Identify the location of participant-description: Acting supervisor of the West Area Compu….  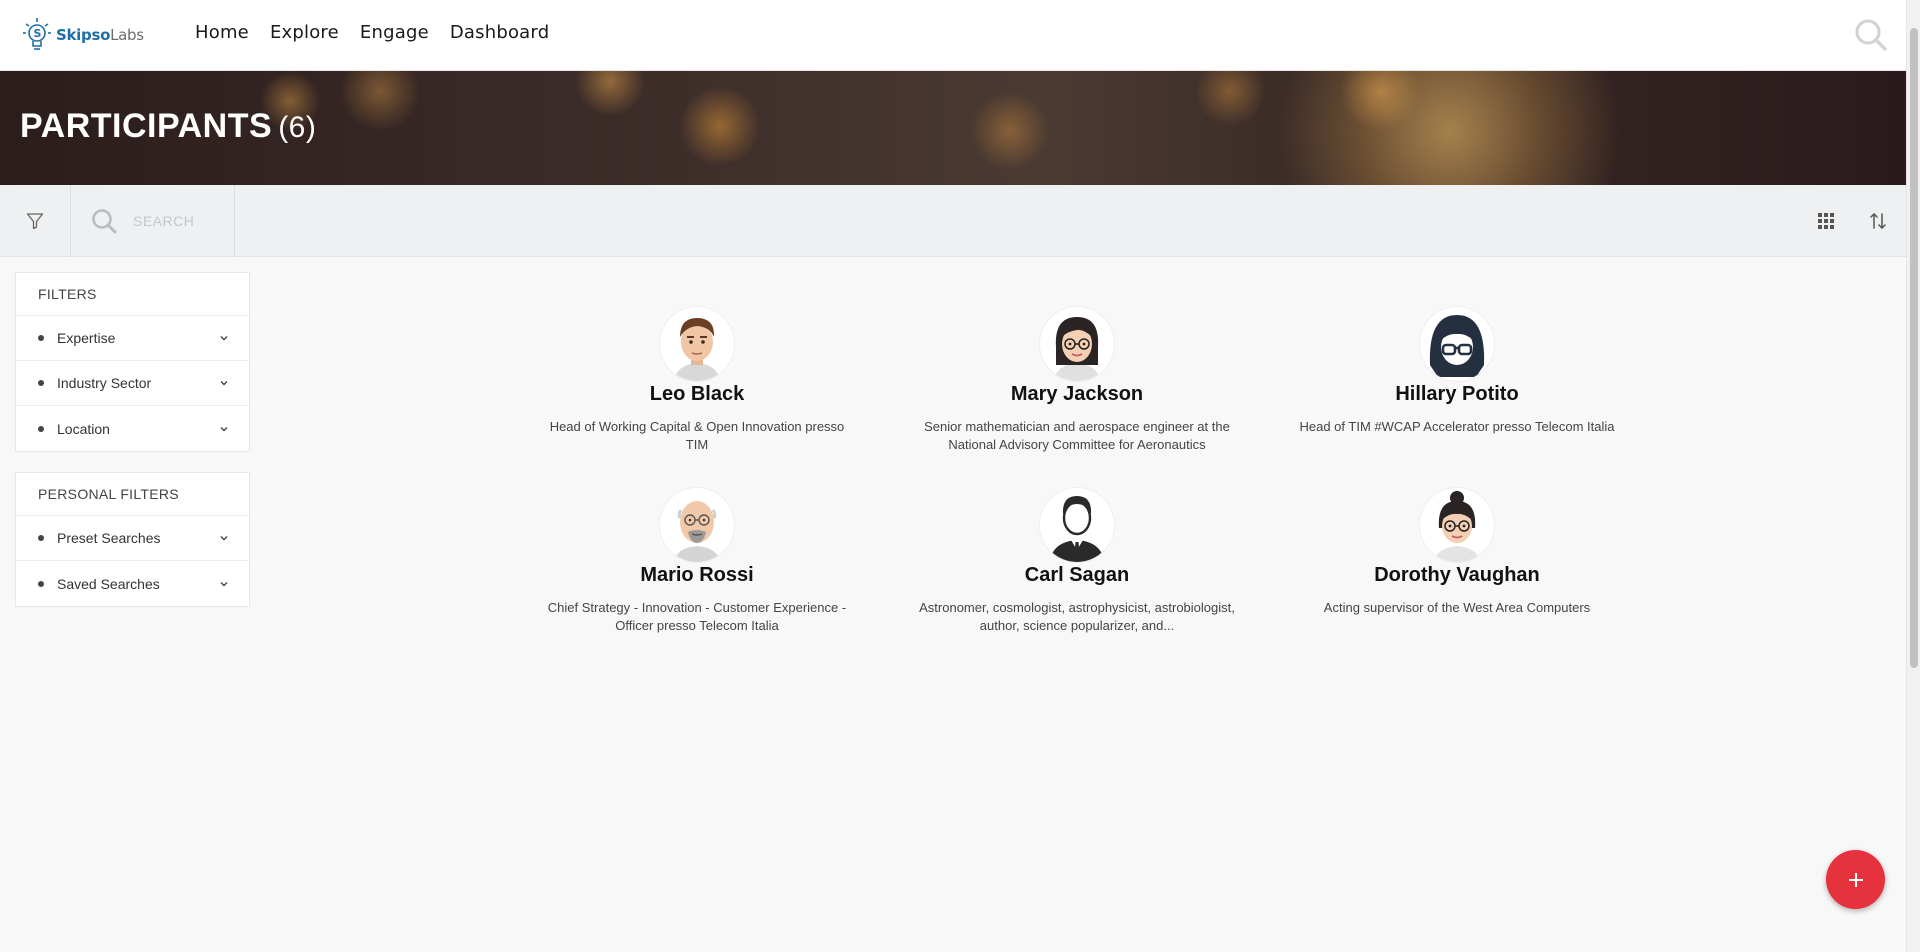
(1457, 607).